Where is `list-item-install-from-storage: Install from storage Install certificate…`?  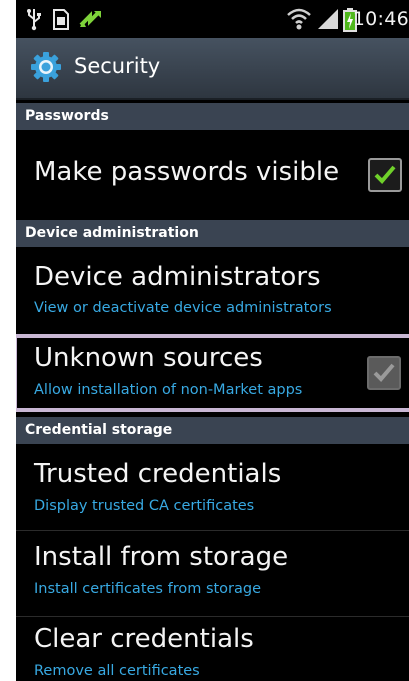 list-item-install-from-storage: Install from storage Install certificate… is located at coordinates (212, 573).